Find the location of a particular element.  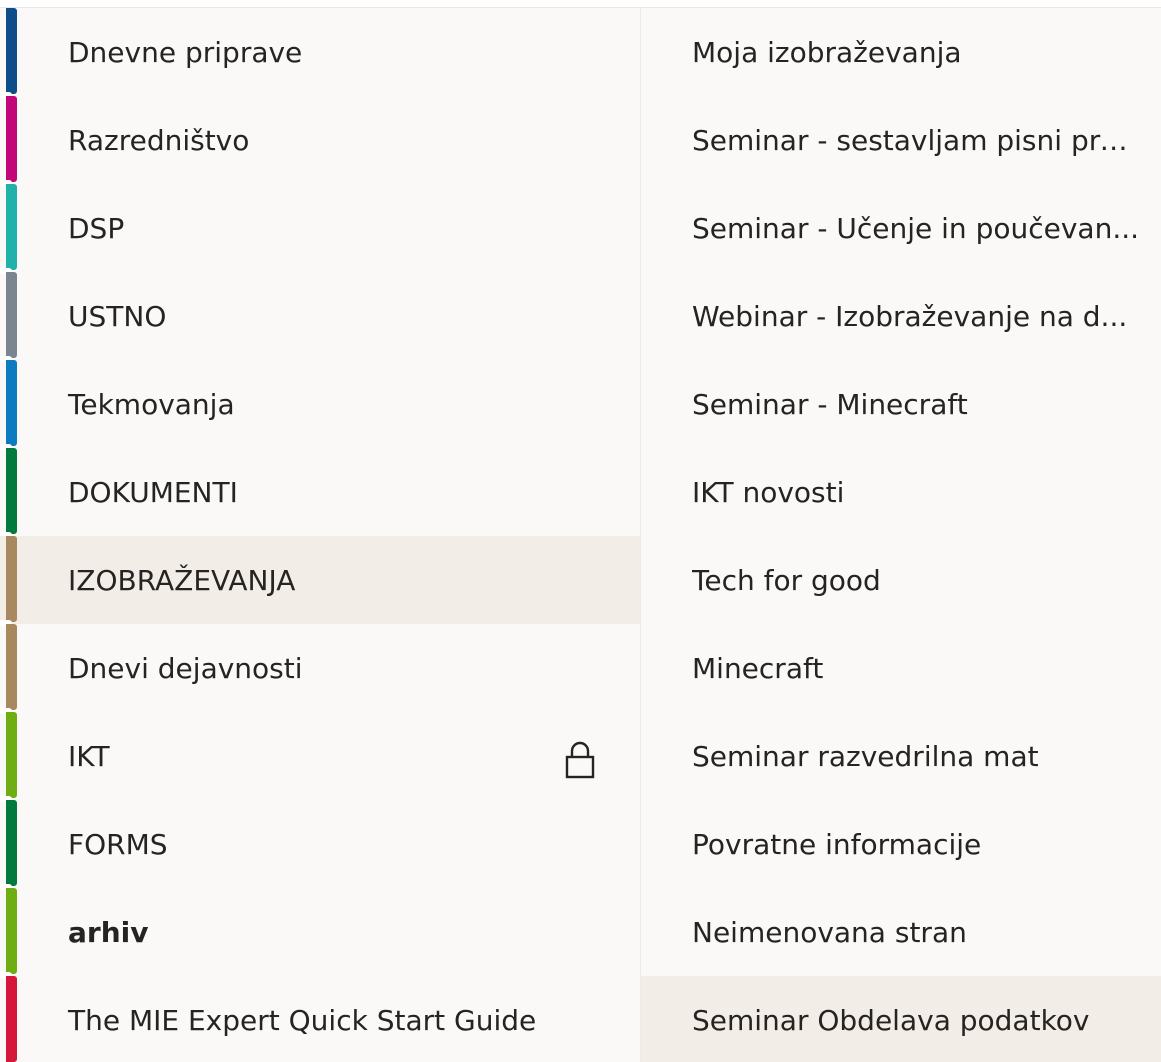

section-label: FORMS is located at coordinates (118, 844).